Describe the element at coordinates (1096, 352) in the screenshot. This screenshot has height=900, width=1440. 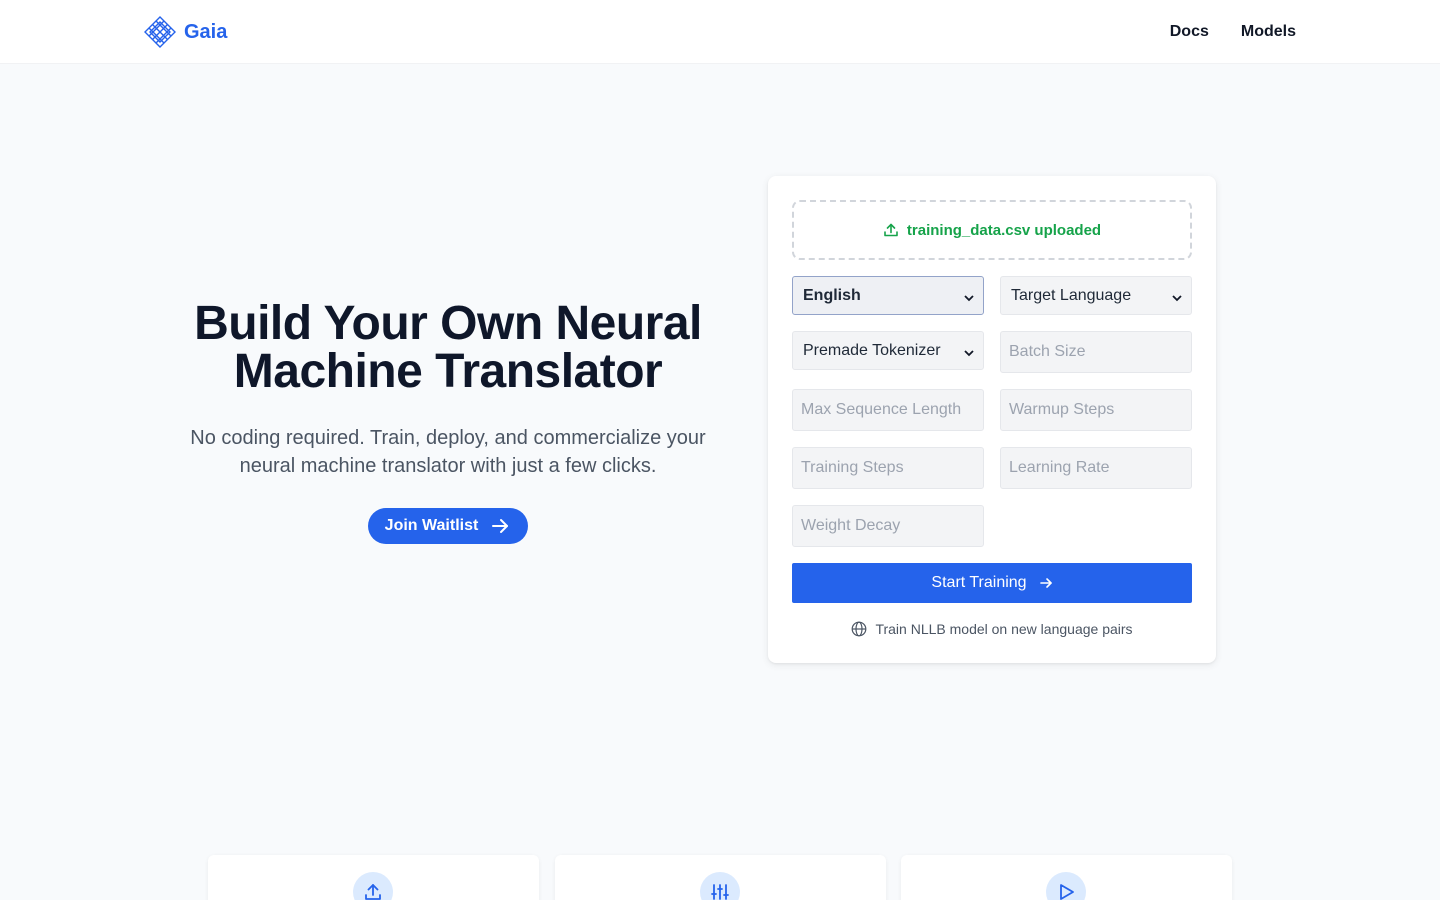
I see `batch-size-input` at that location.